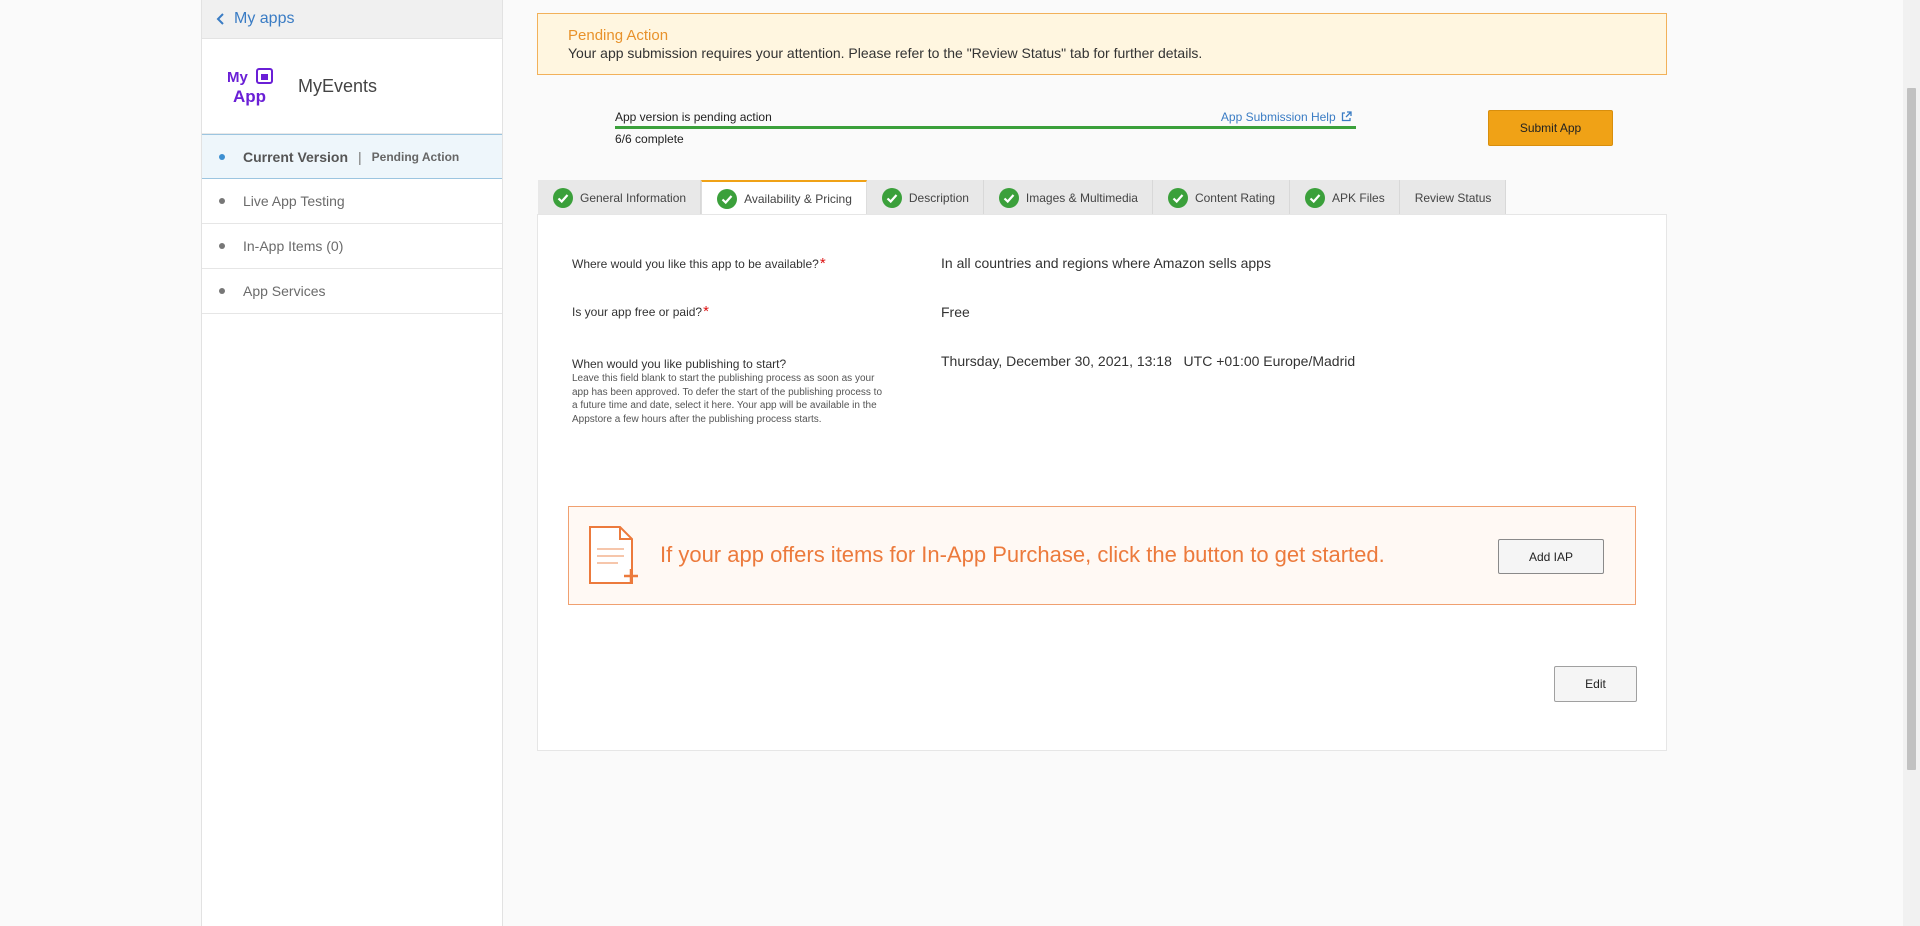 This screenshot has height=926, width=1920. I want to click on question-label: Is your app free or paid?, so click(637, 312).